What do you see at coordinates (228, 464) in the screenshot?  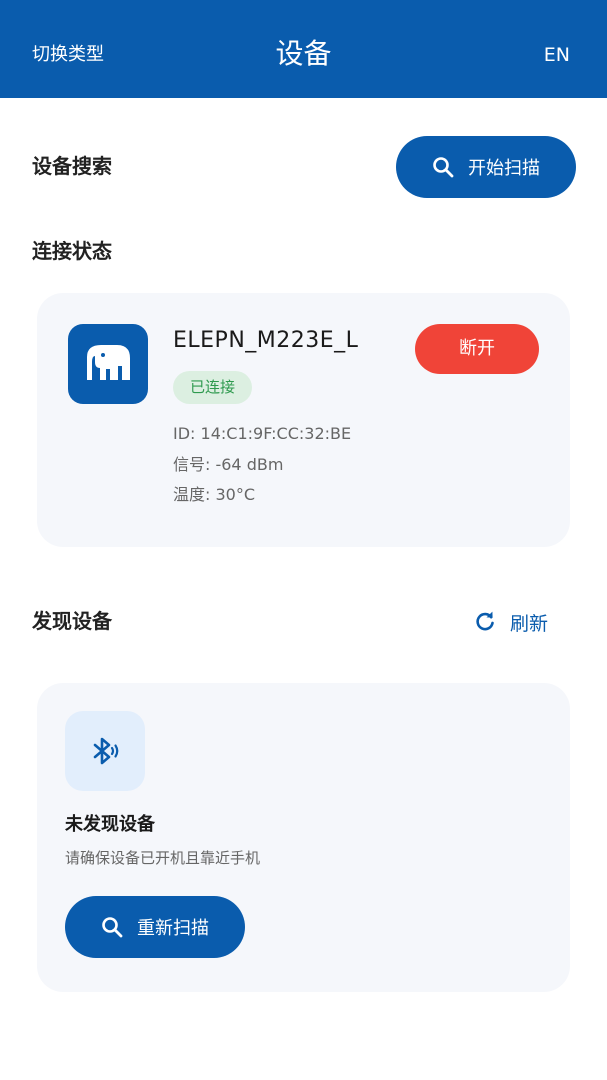 I see `device-signal: 信号: -64 dBm` at bounding box center [228, 464].